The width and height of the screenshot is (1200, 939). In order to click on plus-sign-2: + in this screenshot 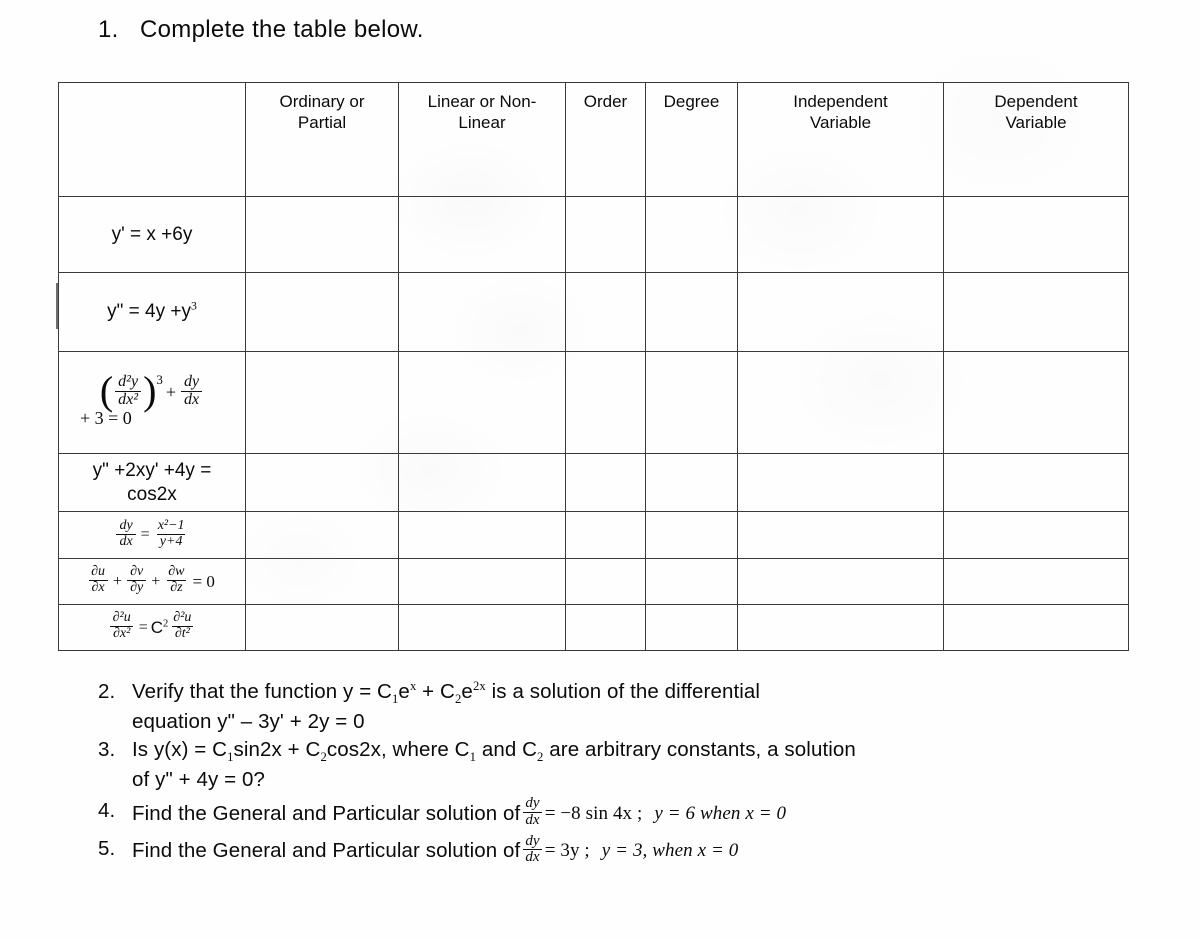, I will do `click(156, 581)`.